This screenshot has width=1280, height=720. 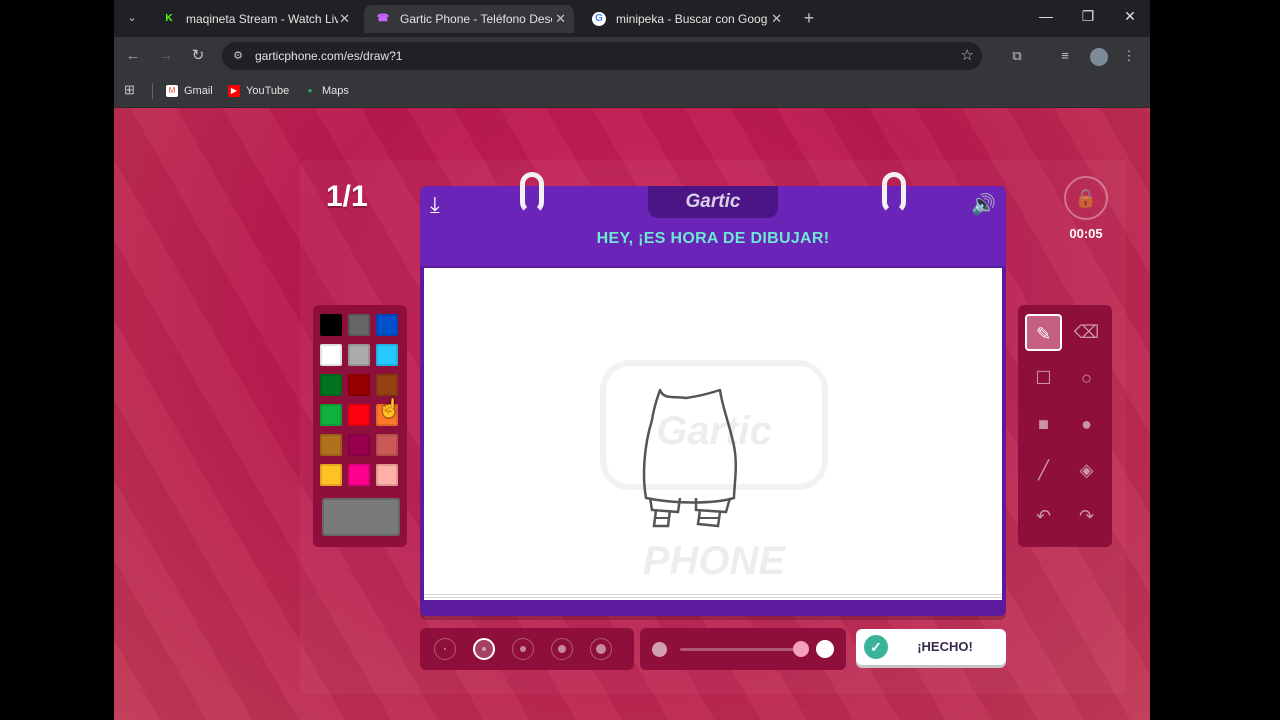 What do you see at coordinates (1086, 378) in the screenshot?
I see `ellipse-tool-icon: ○` at bounding box center [1086, 378].